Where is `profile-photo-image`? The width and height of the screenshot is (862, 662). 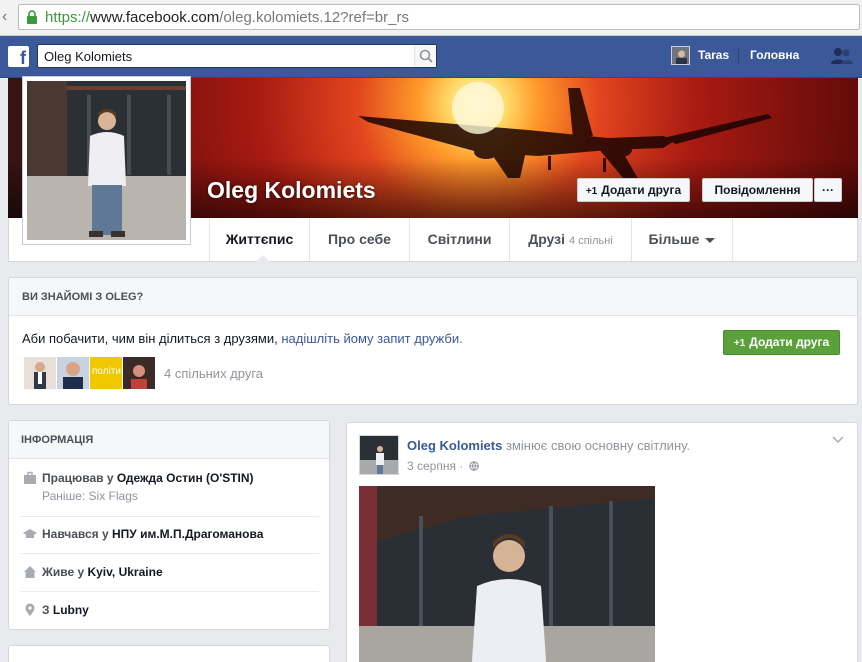
profile-photo-image is located at coordinates (106, 160).